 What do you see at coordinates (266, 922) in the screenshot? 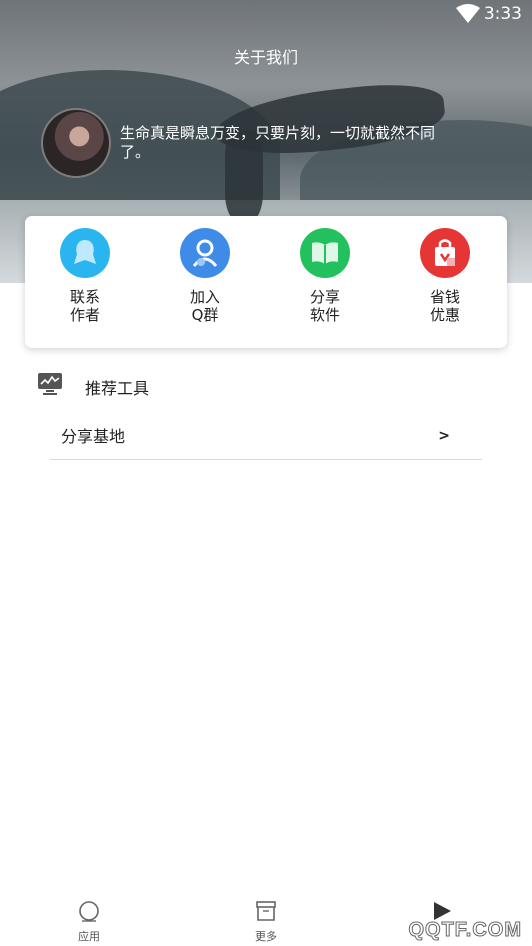
I see `tab-more: 更多` at bounding box center [266, 922].